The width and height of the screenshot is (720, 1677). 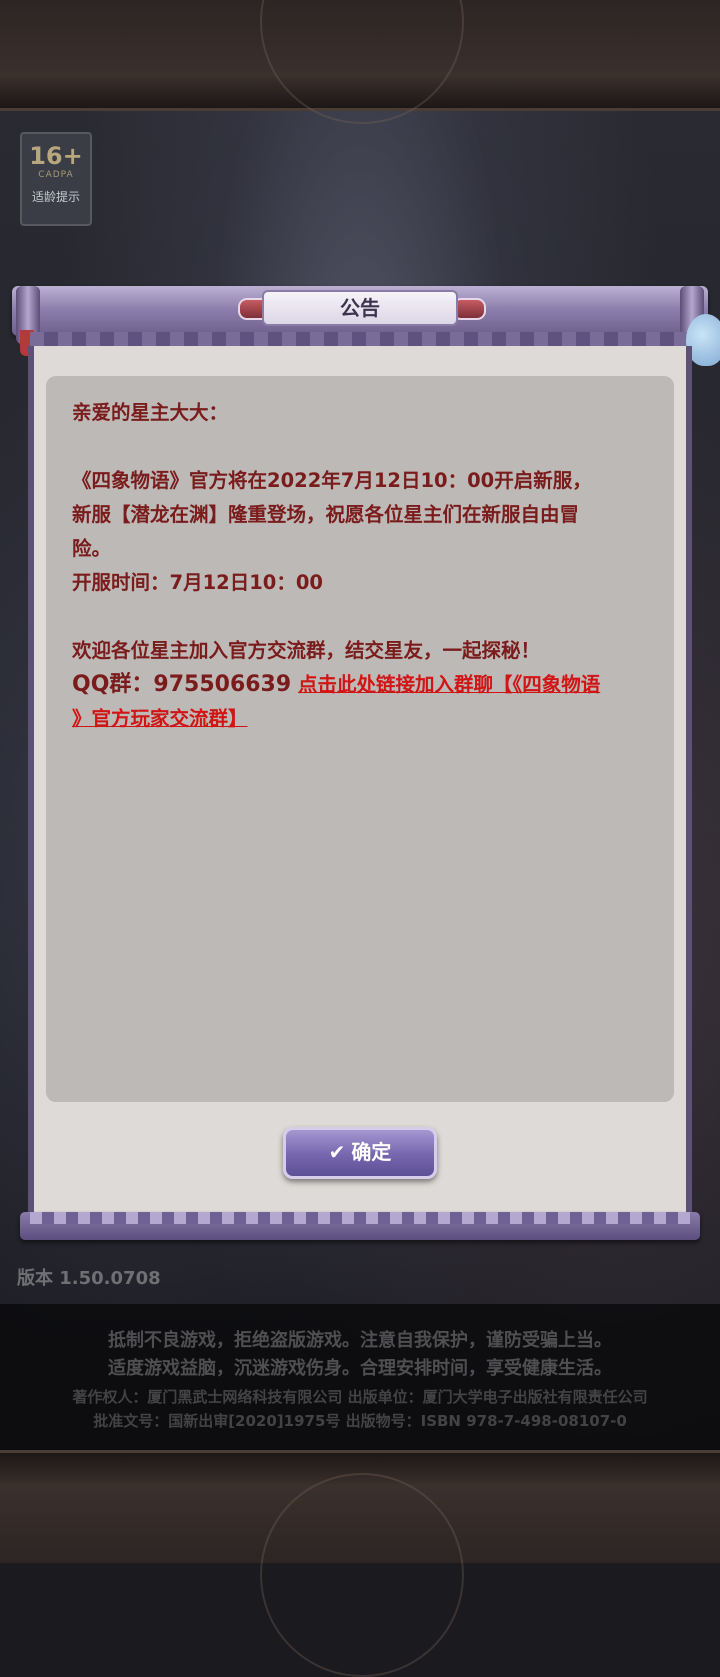 I want to click on age-rating-org: CADPA, so click(x=56, y=175).